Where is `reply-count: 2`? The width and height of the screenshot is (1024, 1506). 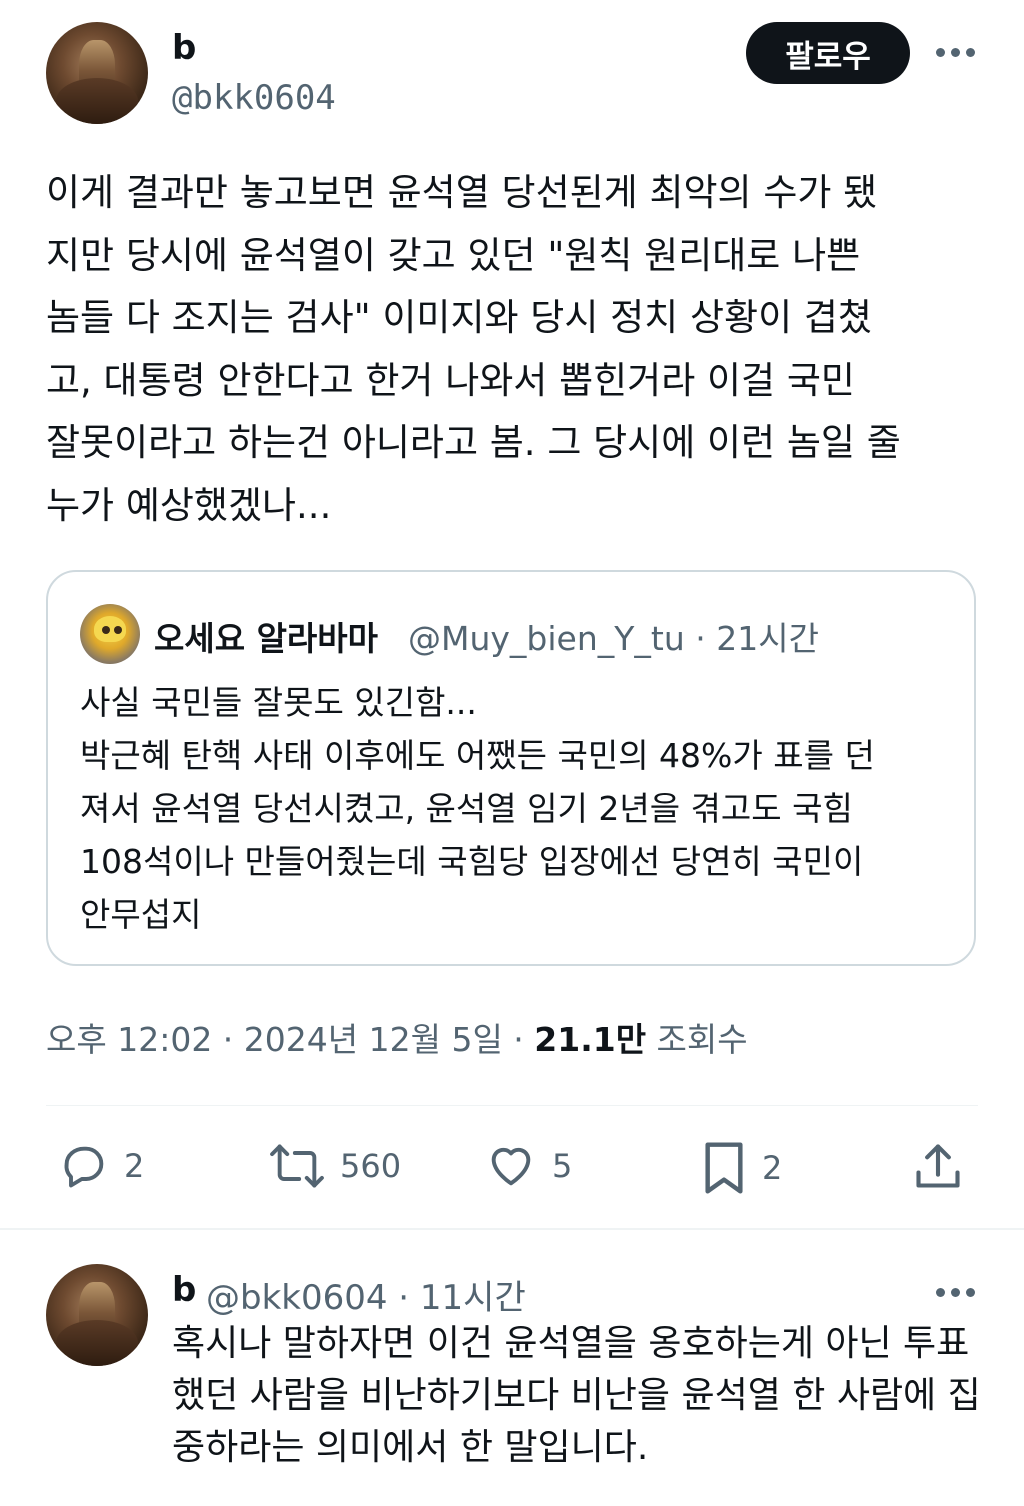 reply-count: 2 is located at coordinates (134, 1166).